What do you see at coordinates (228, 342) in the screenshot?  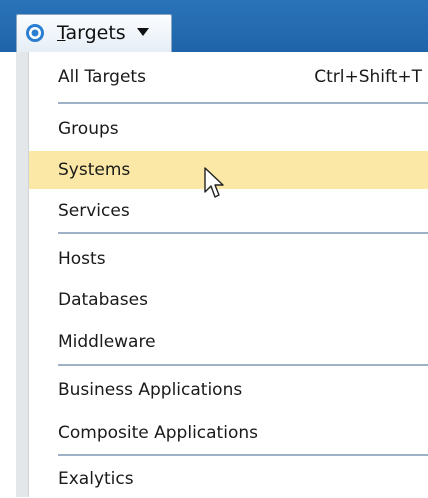 I see `menu-item-middleware: Middleware` at bounding box center [228, 342].